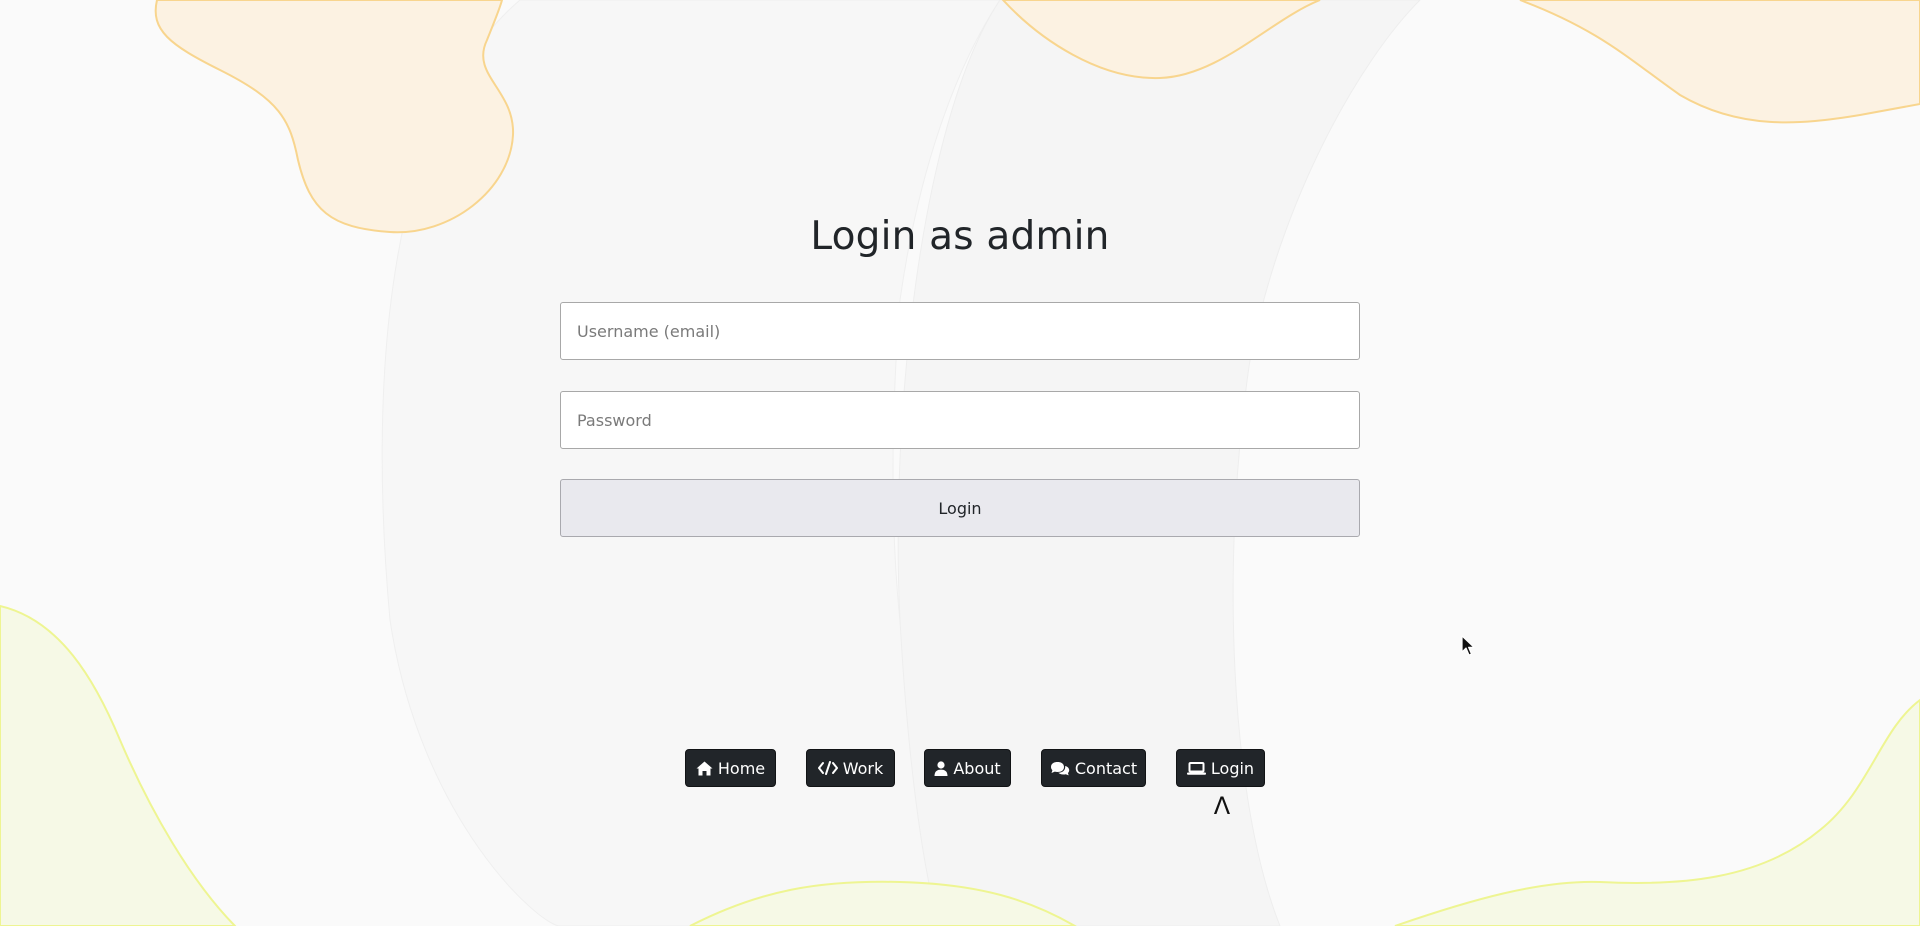 The width and height of the screenshot is (1920, 926). I want to click on nav-login-label: Login, so click(1232, 768).